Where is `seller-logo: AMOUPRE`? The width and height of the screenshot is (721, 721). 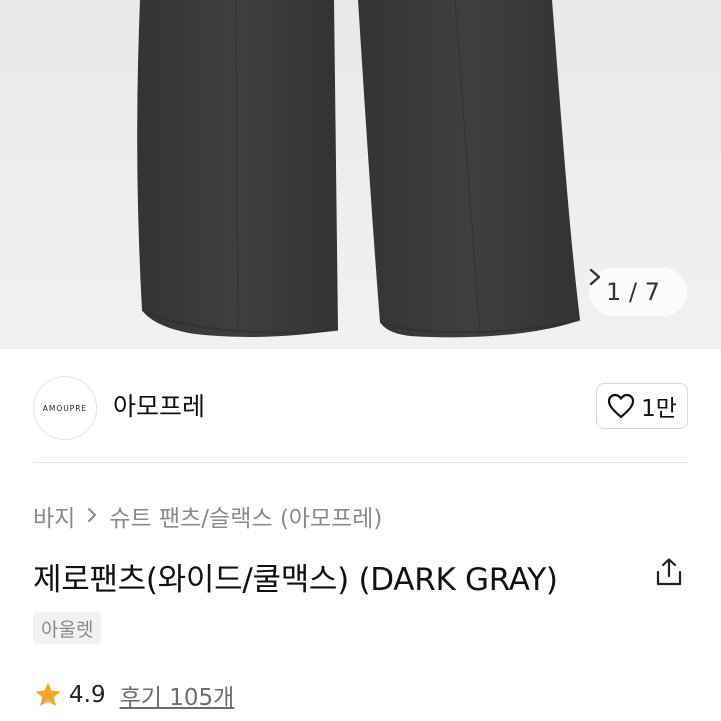 seller-logo: AMOUPRE is located at coordinates (65, 408).